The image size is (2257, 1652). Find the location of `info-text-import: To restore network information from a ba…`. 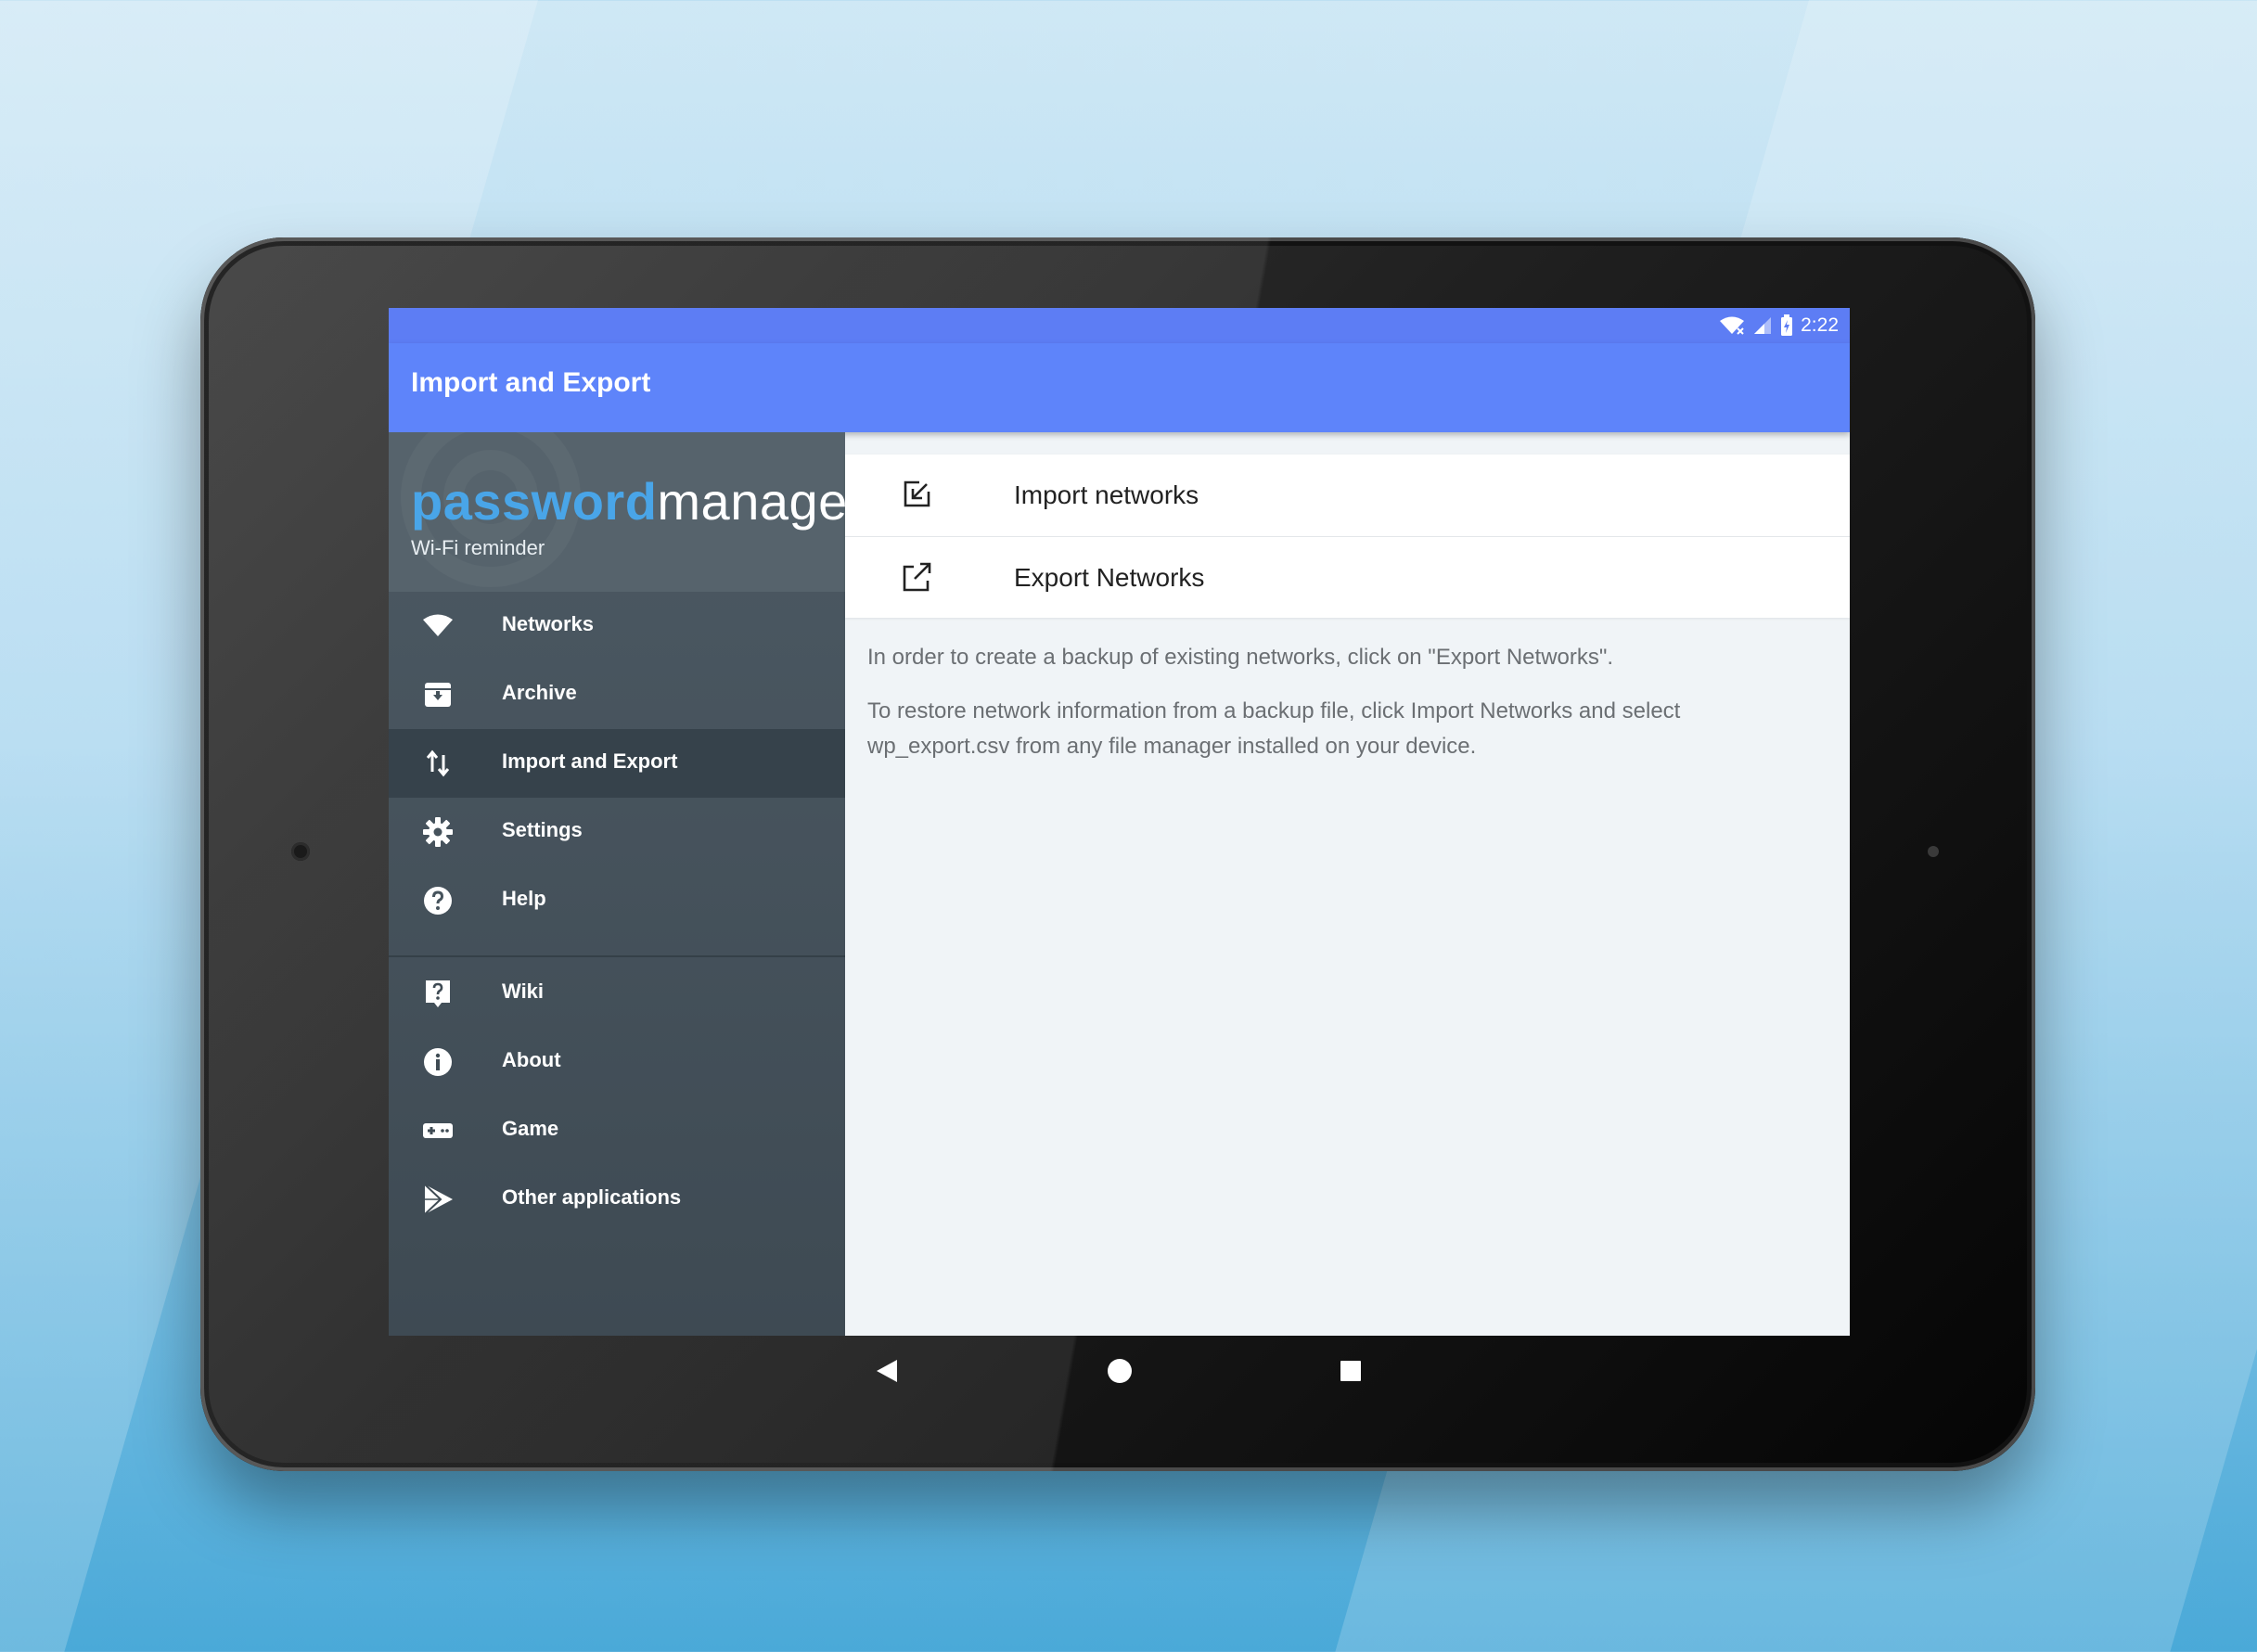

info-text-import: To restore network information from a ba… is located at coordinates (1274, 728).